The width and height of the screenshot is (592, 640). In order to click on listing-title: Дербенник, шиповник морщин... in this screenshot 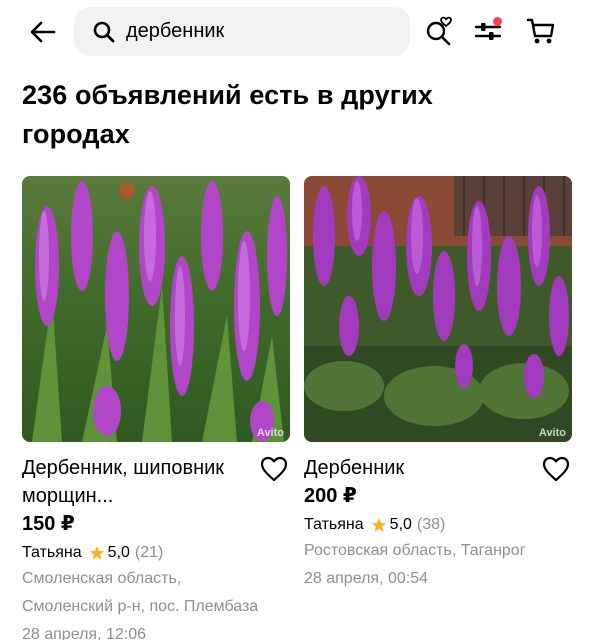, I will do `click(134, 482)`.